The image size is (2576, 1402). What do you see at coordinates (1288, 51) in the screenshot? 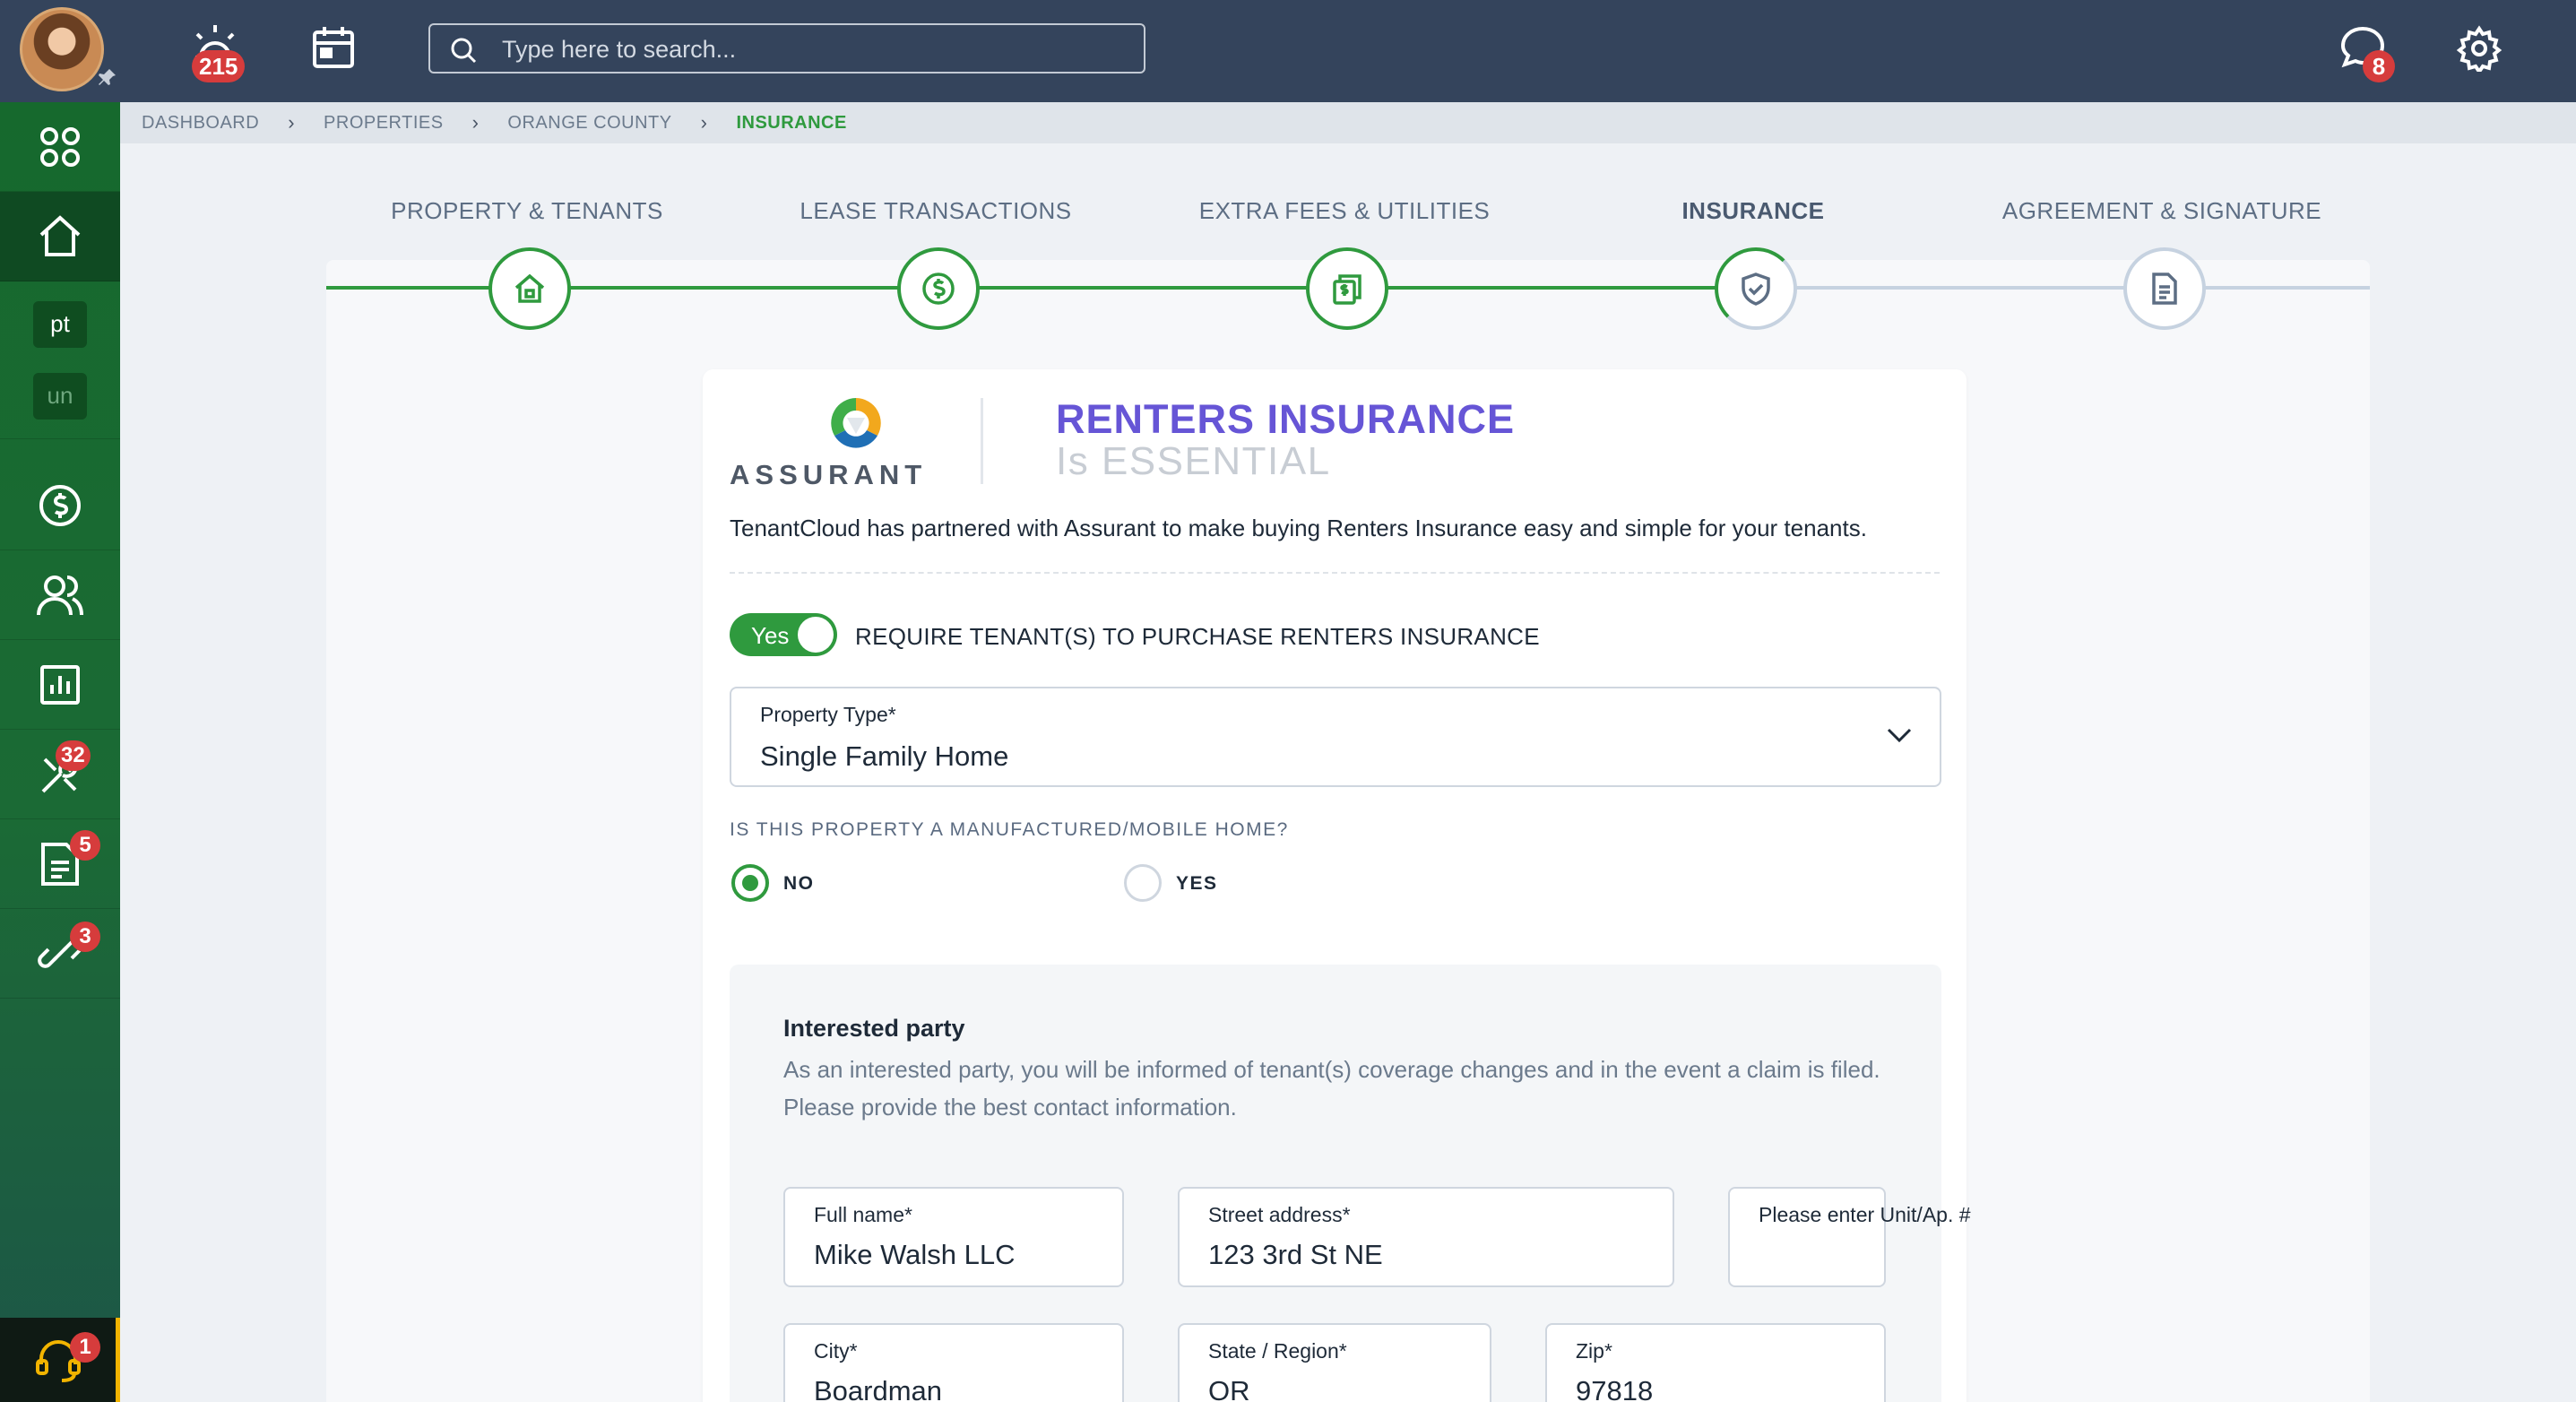
I see `top-bar: 215 8` at bounding box center [1288, 51].